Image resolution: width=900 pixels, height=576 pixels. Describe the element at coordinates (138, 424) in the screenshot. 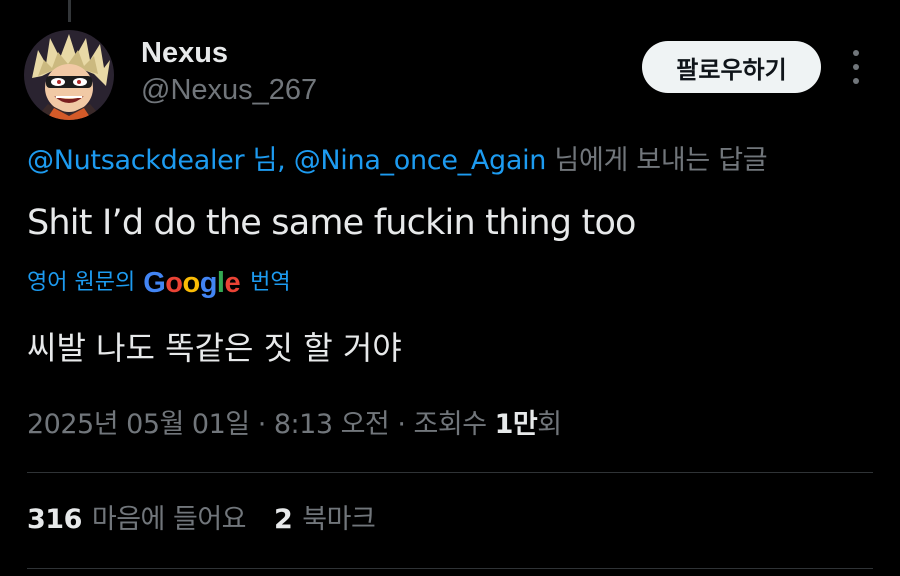

I see `tweet-date: 2025년 05월 01일` at that location.